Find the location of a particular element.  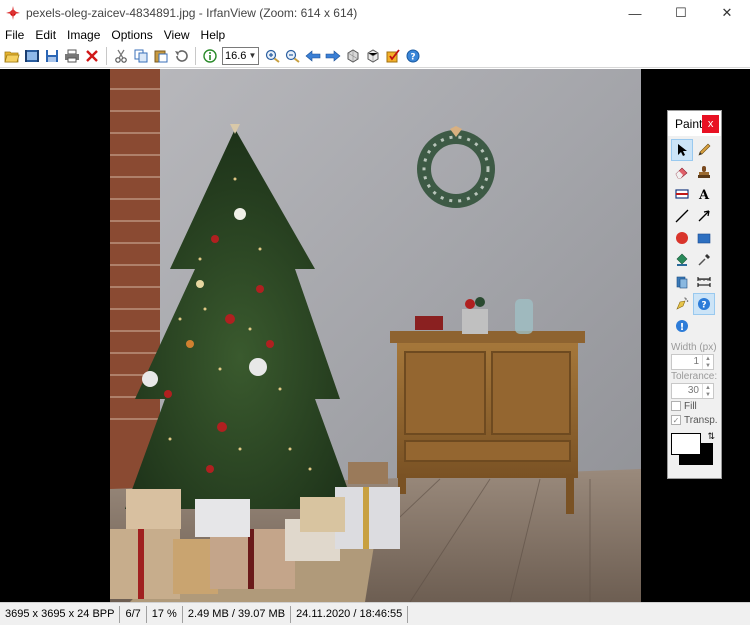

menu-bar: File Edit Image Options View Help is located at coordinates (375, 35).